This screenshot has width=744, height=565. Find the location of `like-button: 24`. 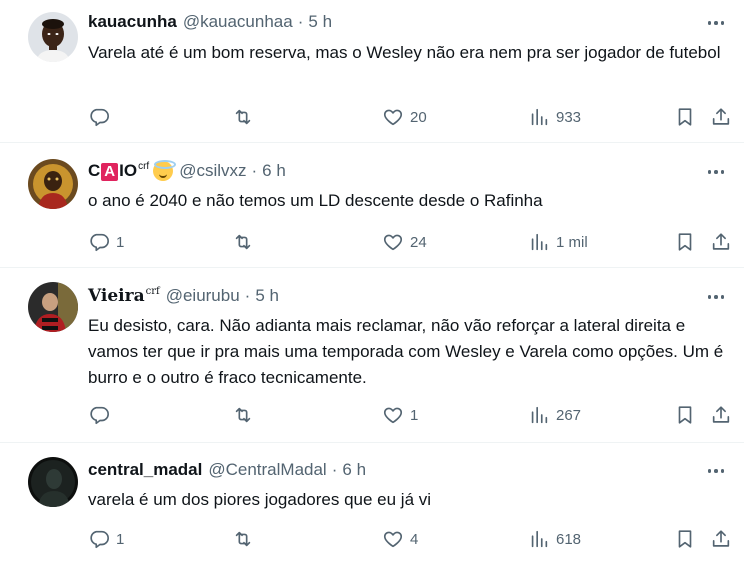

like-button: 24 is located at coordinates (404, 242).